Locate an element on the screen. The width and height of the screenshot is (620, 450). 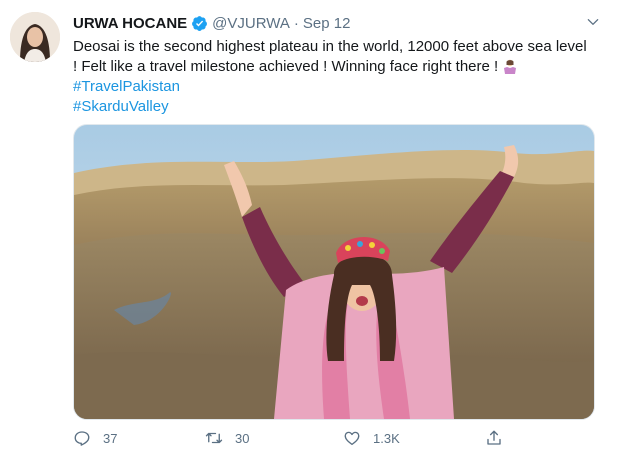
woman-shrugging-emoji-icon is located at coordinates (510, 66).